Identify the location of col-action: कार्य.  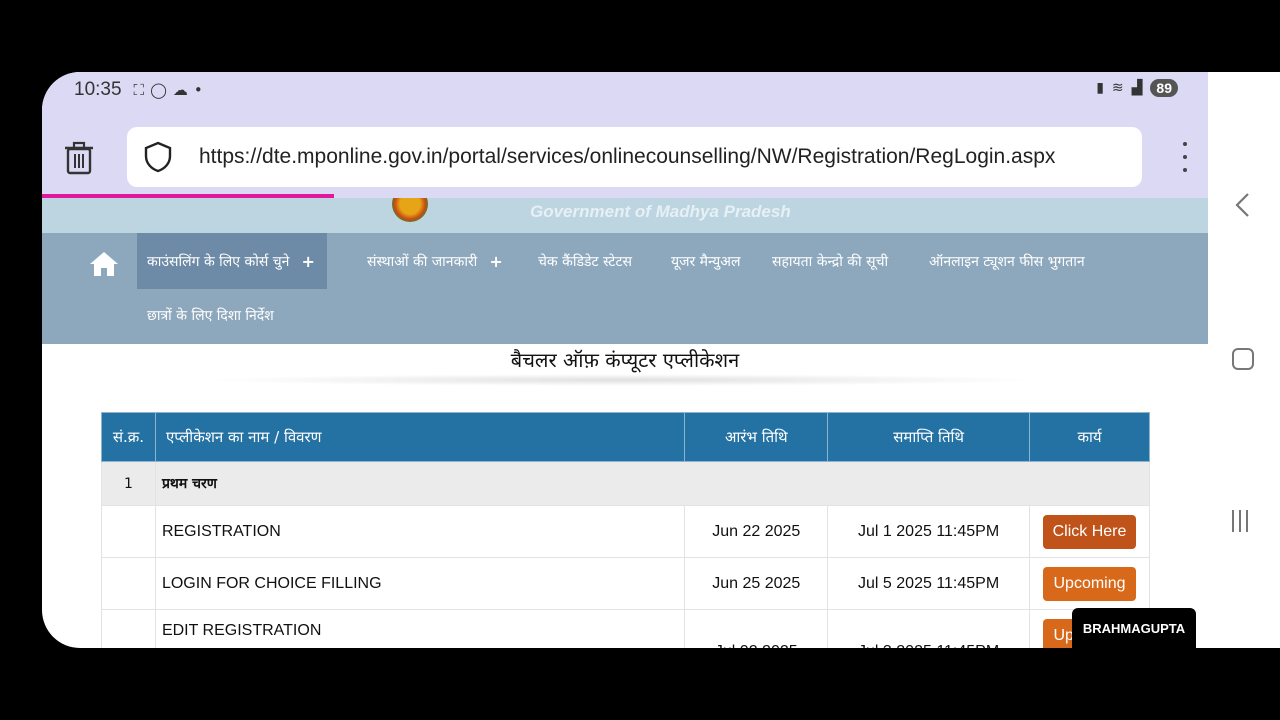
(1089, 437).